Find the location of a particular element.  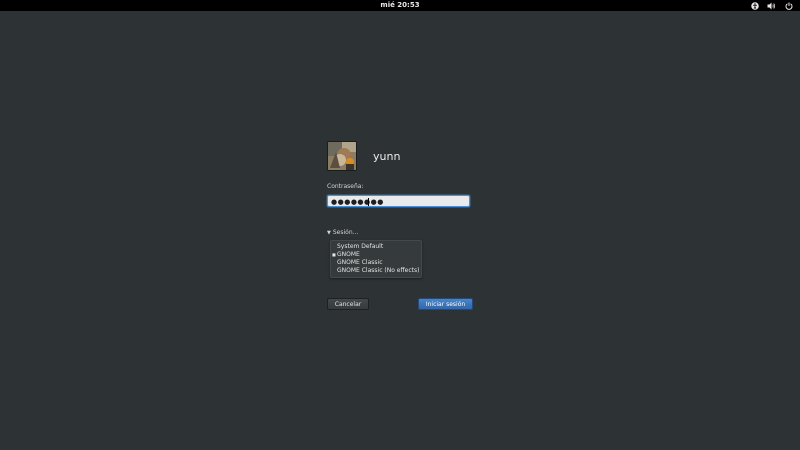

top-panel: mié 20:53 is located at coordinates (400, 5).